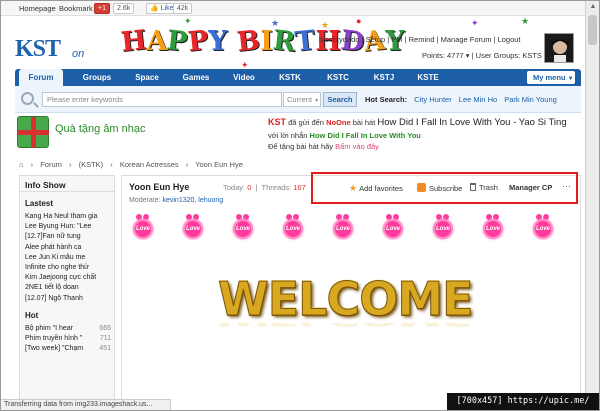 The image size is (600, 411). I want to click on list-item: Infinite cho nghe thử, so click(67, 268).